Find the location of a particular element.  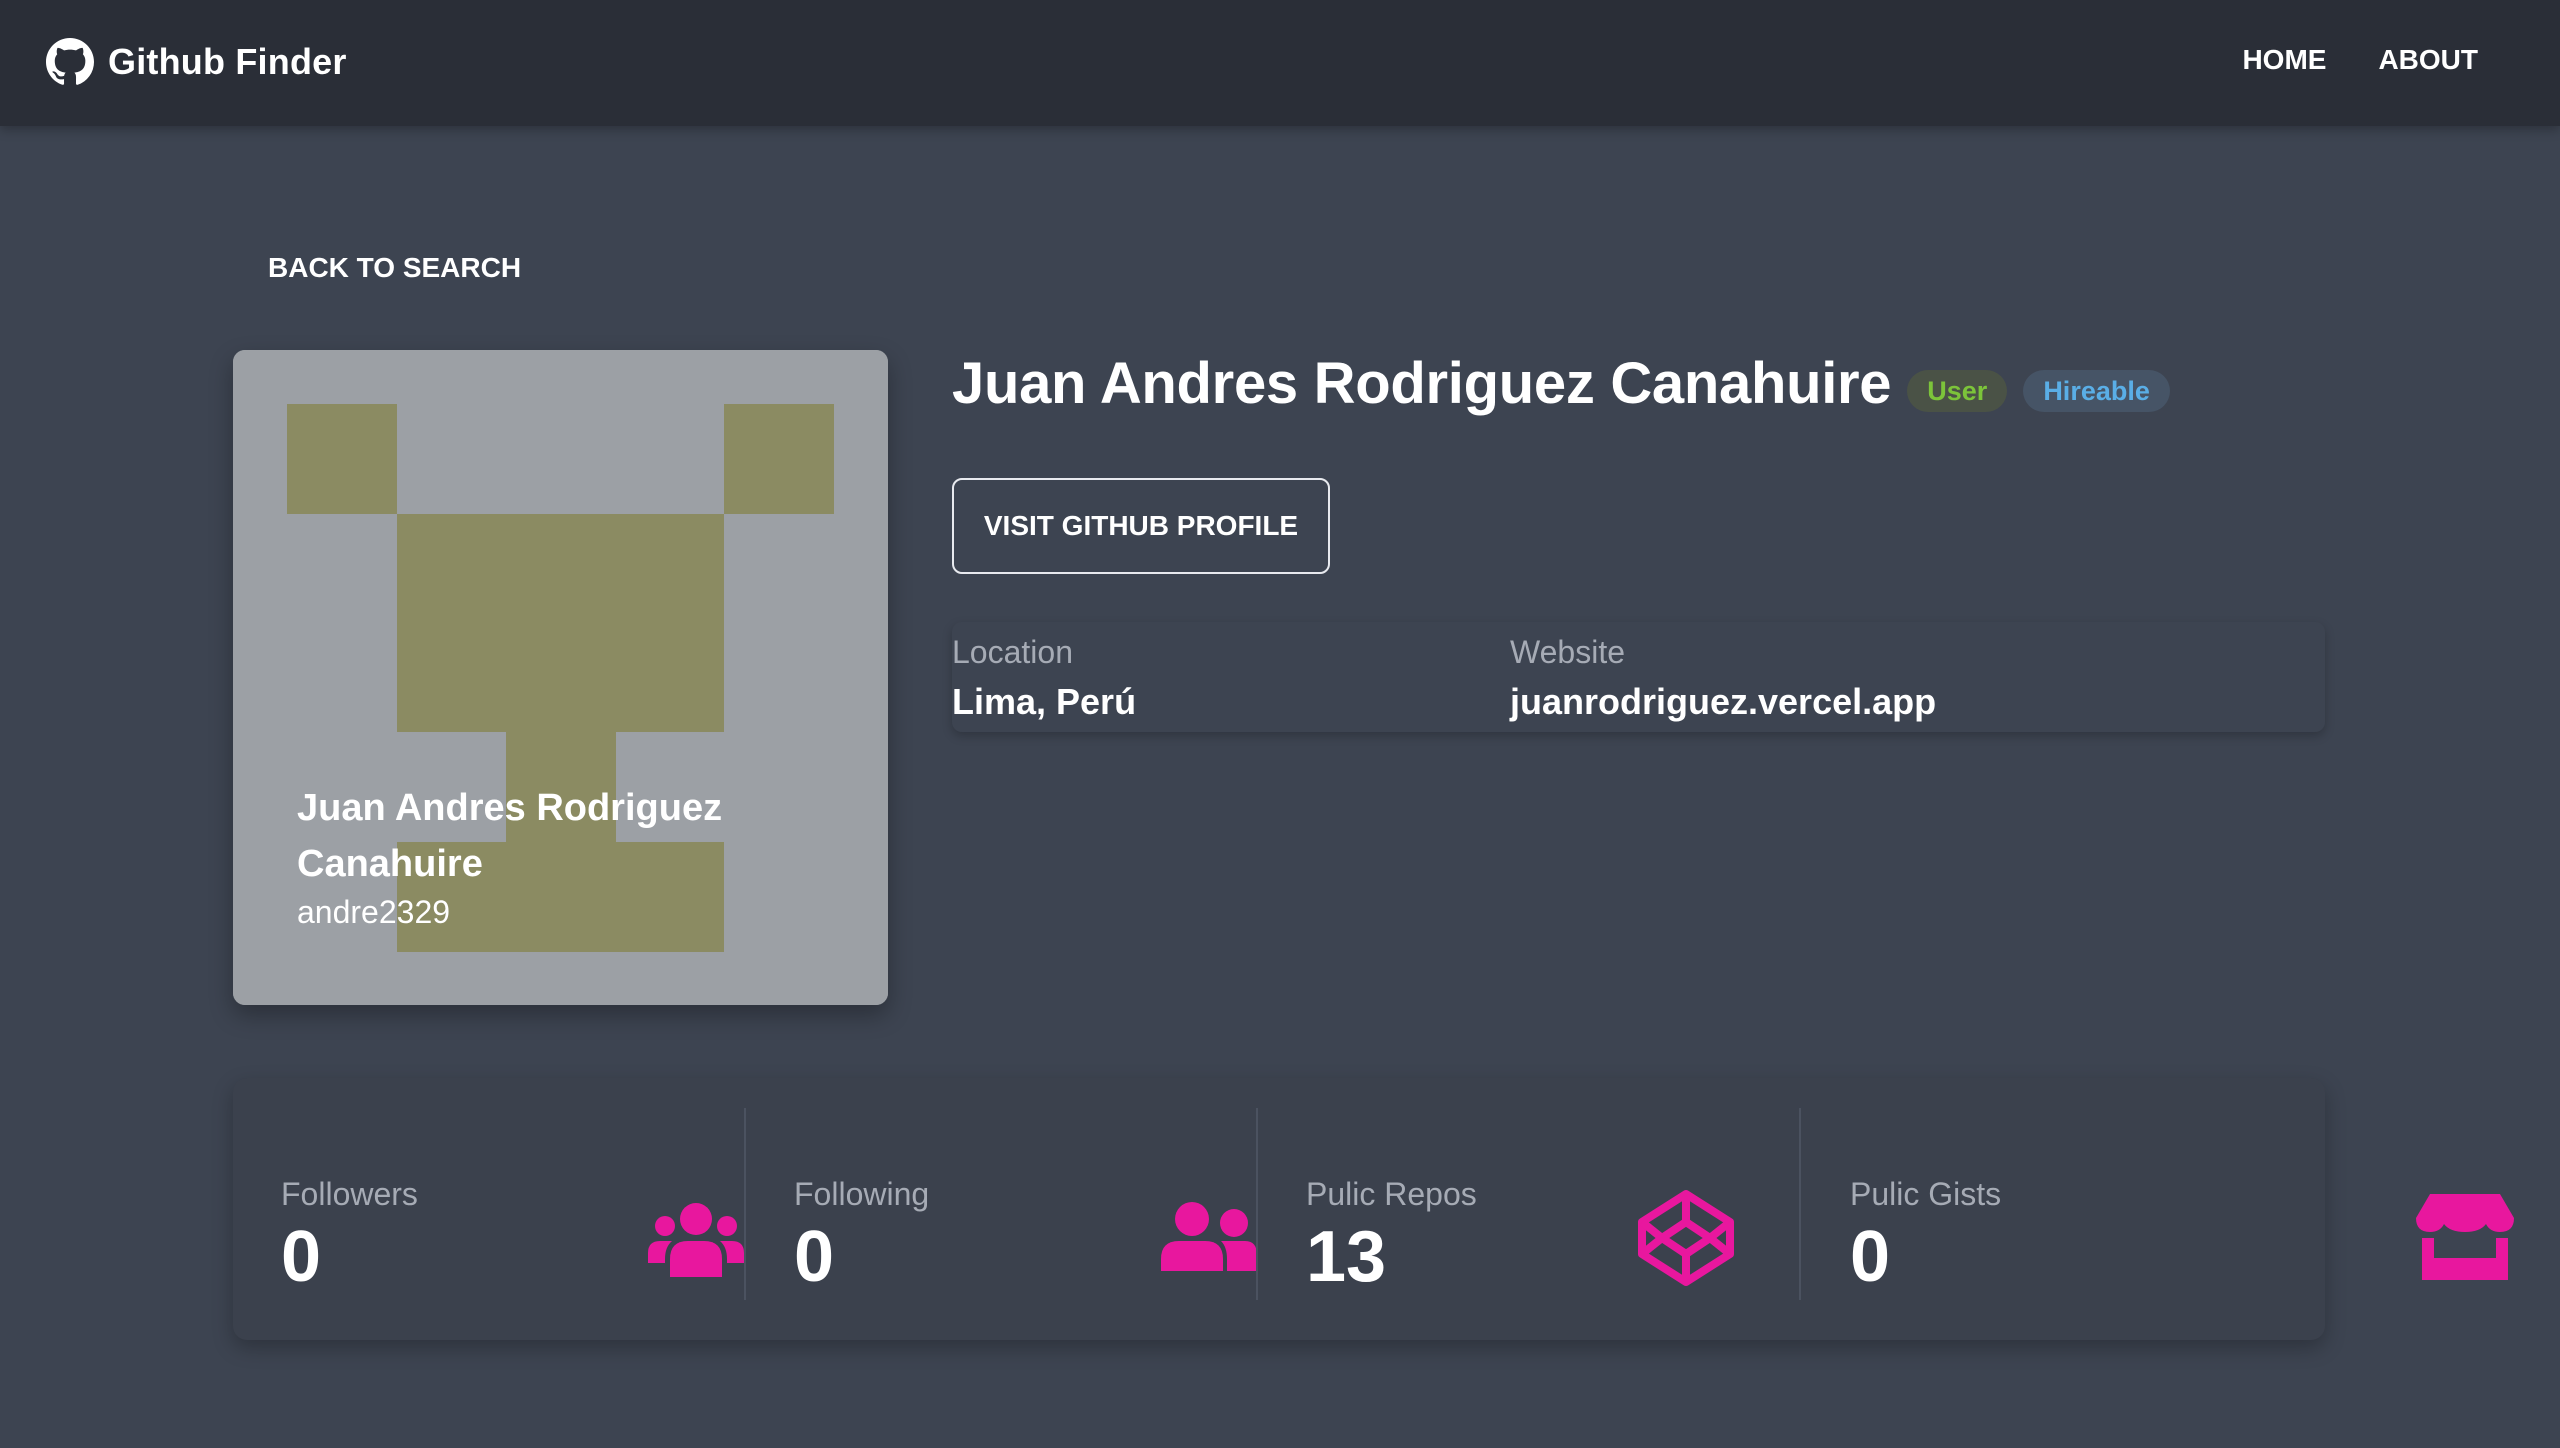

stat-label: Followers is located at coordinates (349, 1194).